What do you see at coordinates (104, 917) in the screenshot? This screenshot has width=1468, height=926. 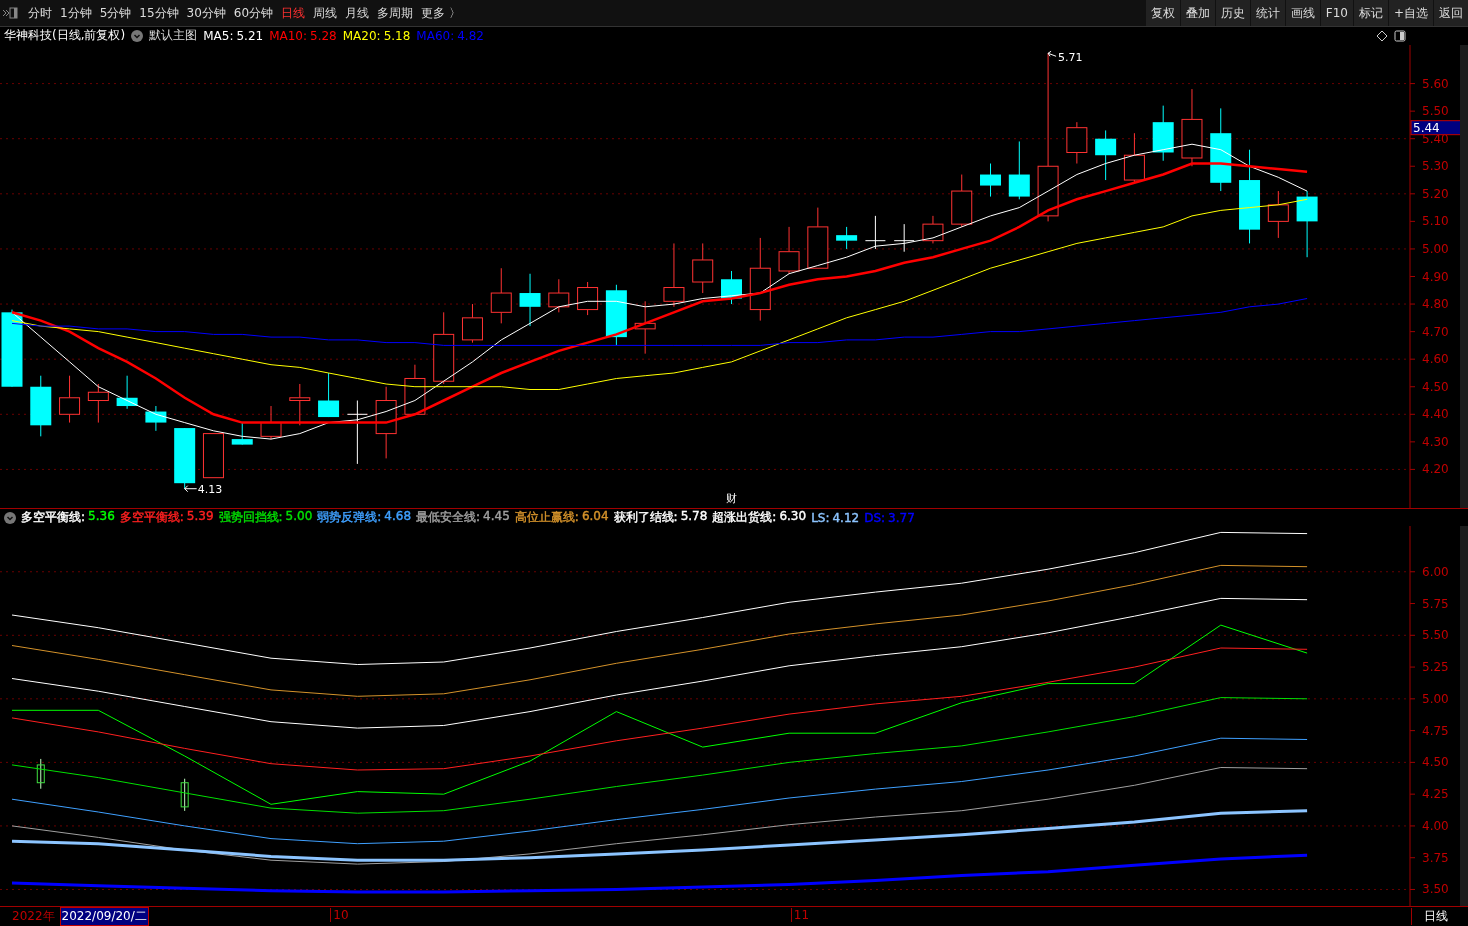 I see `cursor-date: 2022/09/20/二` at bounding box center [104, 917].